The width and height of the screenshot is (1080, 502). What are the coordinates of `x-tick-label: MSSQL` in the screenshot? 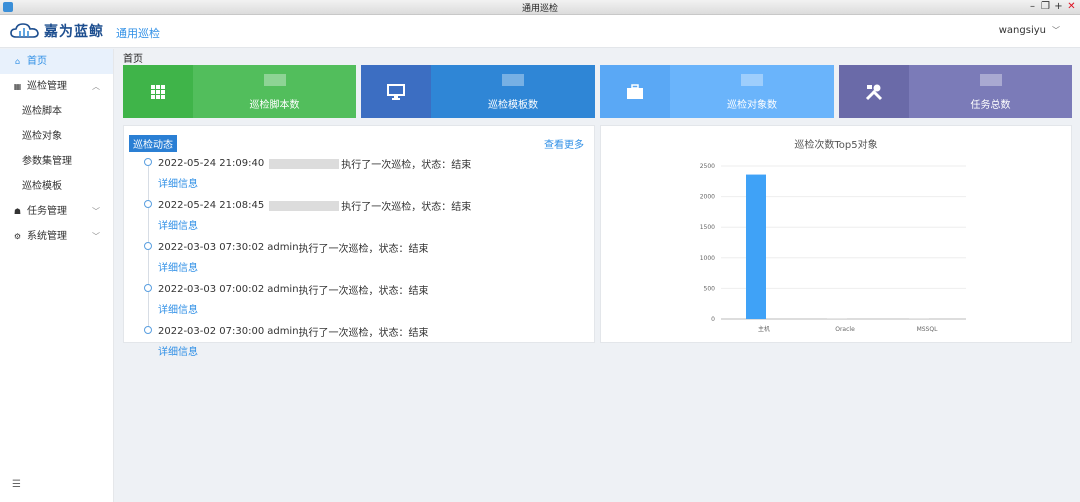 It's located at (928, 329).